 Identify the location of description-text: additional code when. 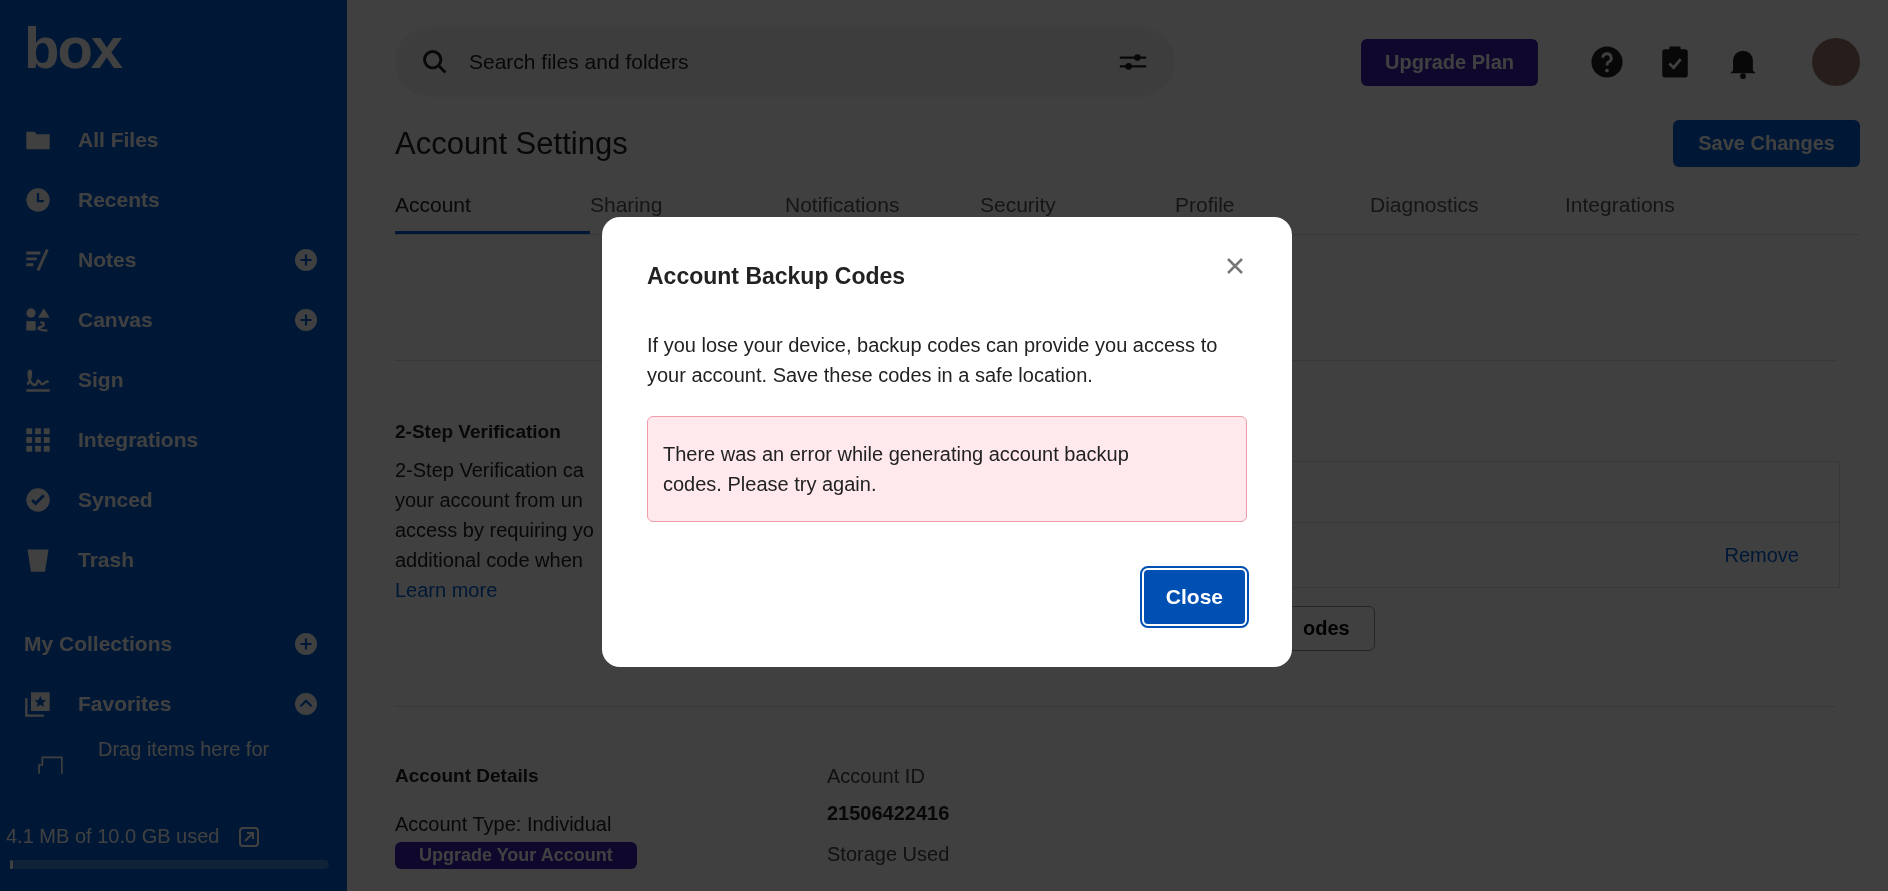
(489, 560).